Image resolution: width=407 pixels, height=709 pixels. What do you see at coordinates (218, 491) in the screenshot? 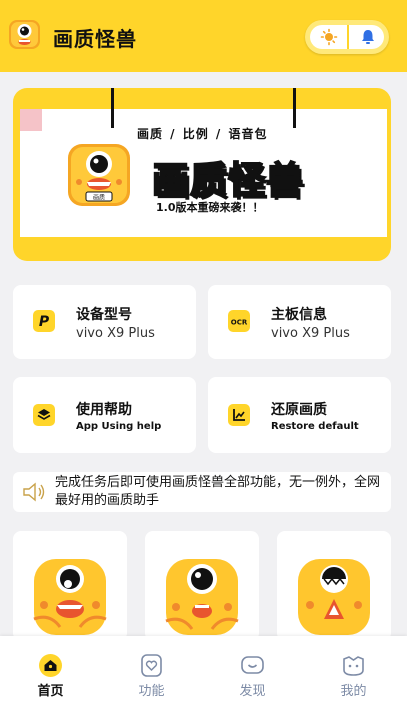
I see `notice-text: 完成任务后即可使用画质怪兽全部功能，无一例外，全网最好用的画质助手` at bounding box center [218, 491].